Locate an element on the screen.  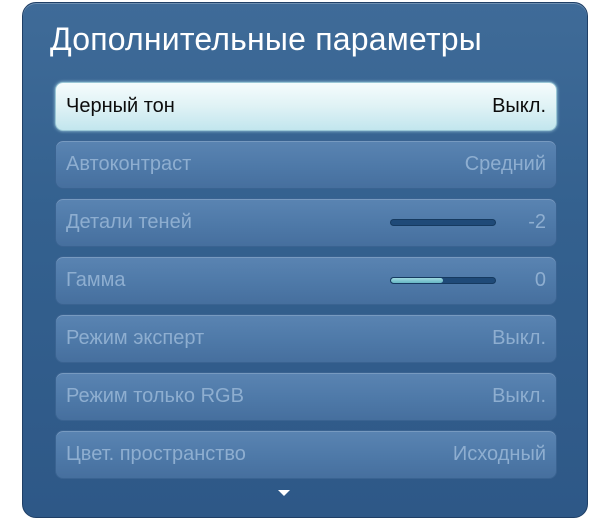
menu-item-gamma: Гамма 0 is located at coordinates (306, 280).